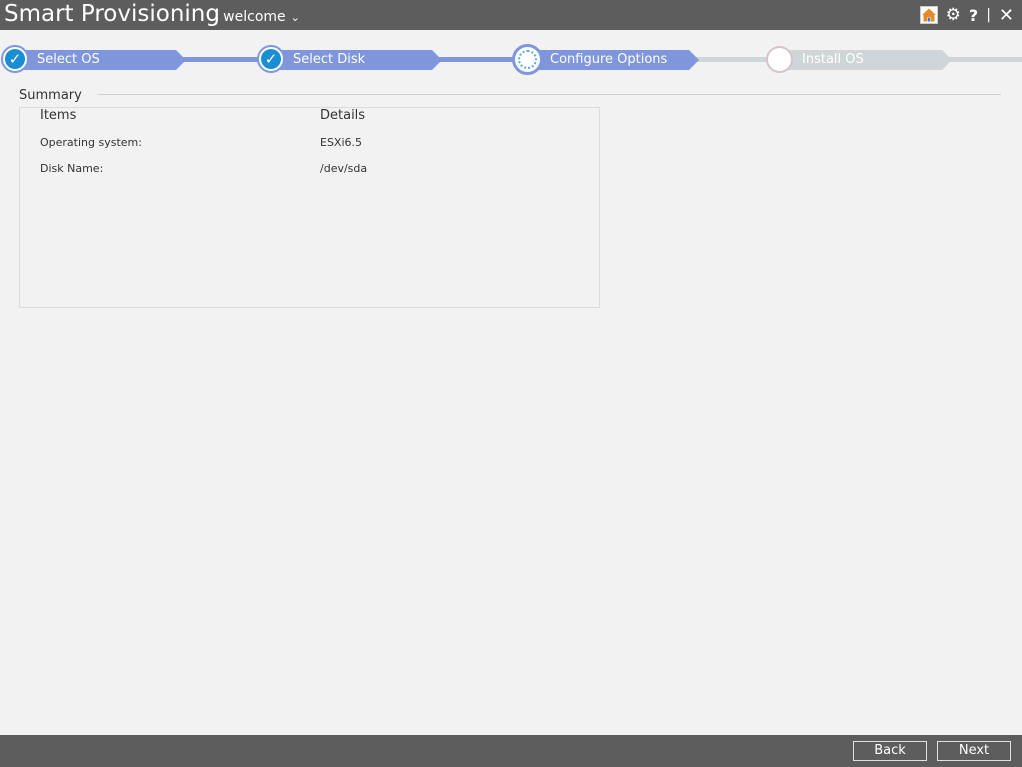 The width and height of the screenshot is (1022, 767). I want to click on header-toolbar: ⚙ ? | ✕, so click(966, 15).